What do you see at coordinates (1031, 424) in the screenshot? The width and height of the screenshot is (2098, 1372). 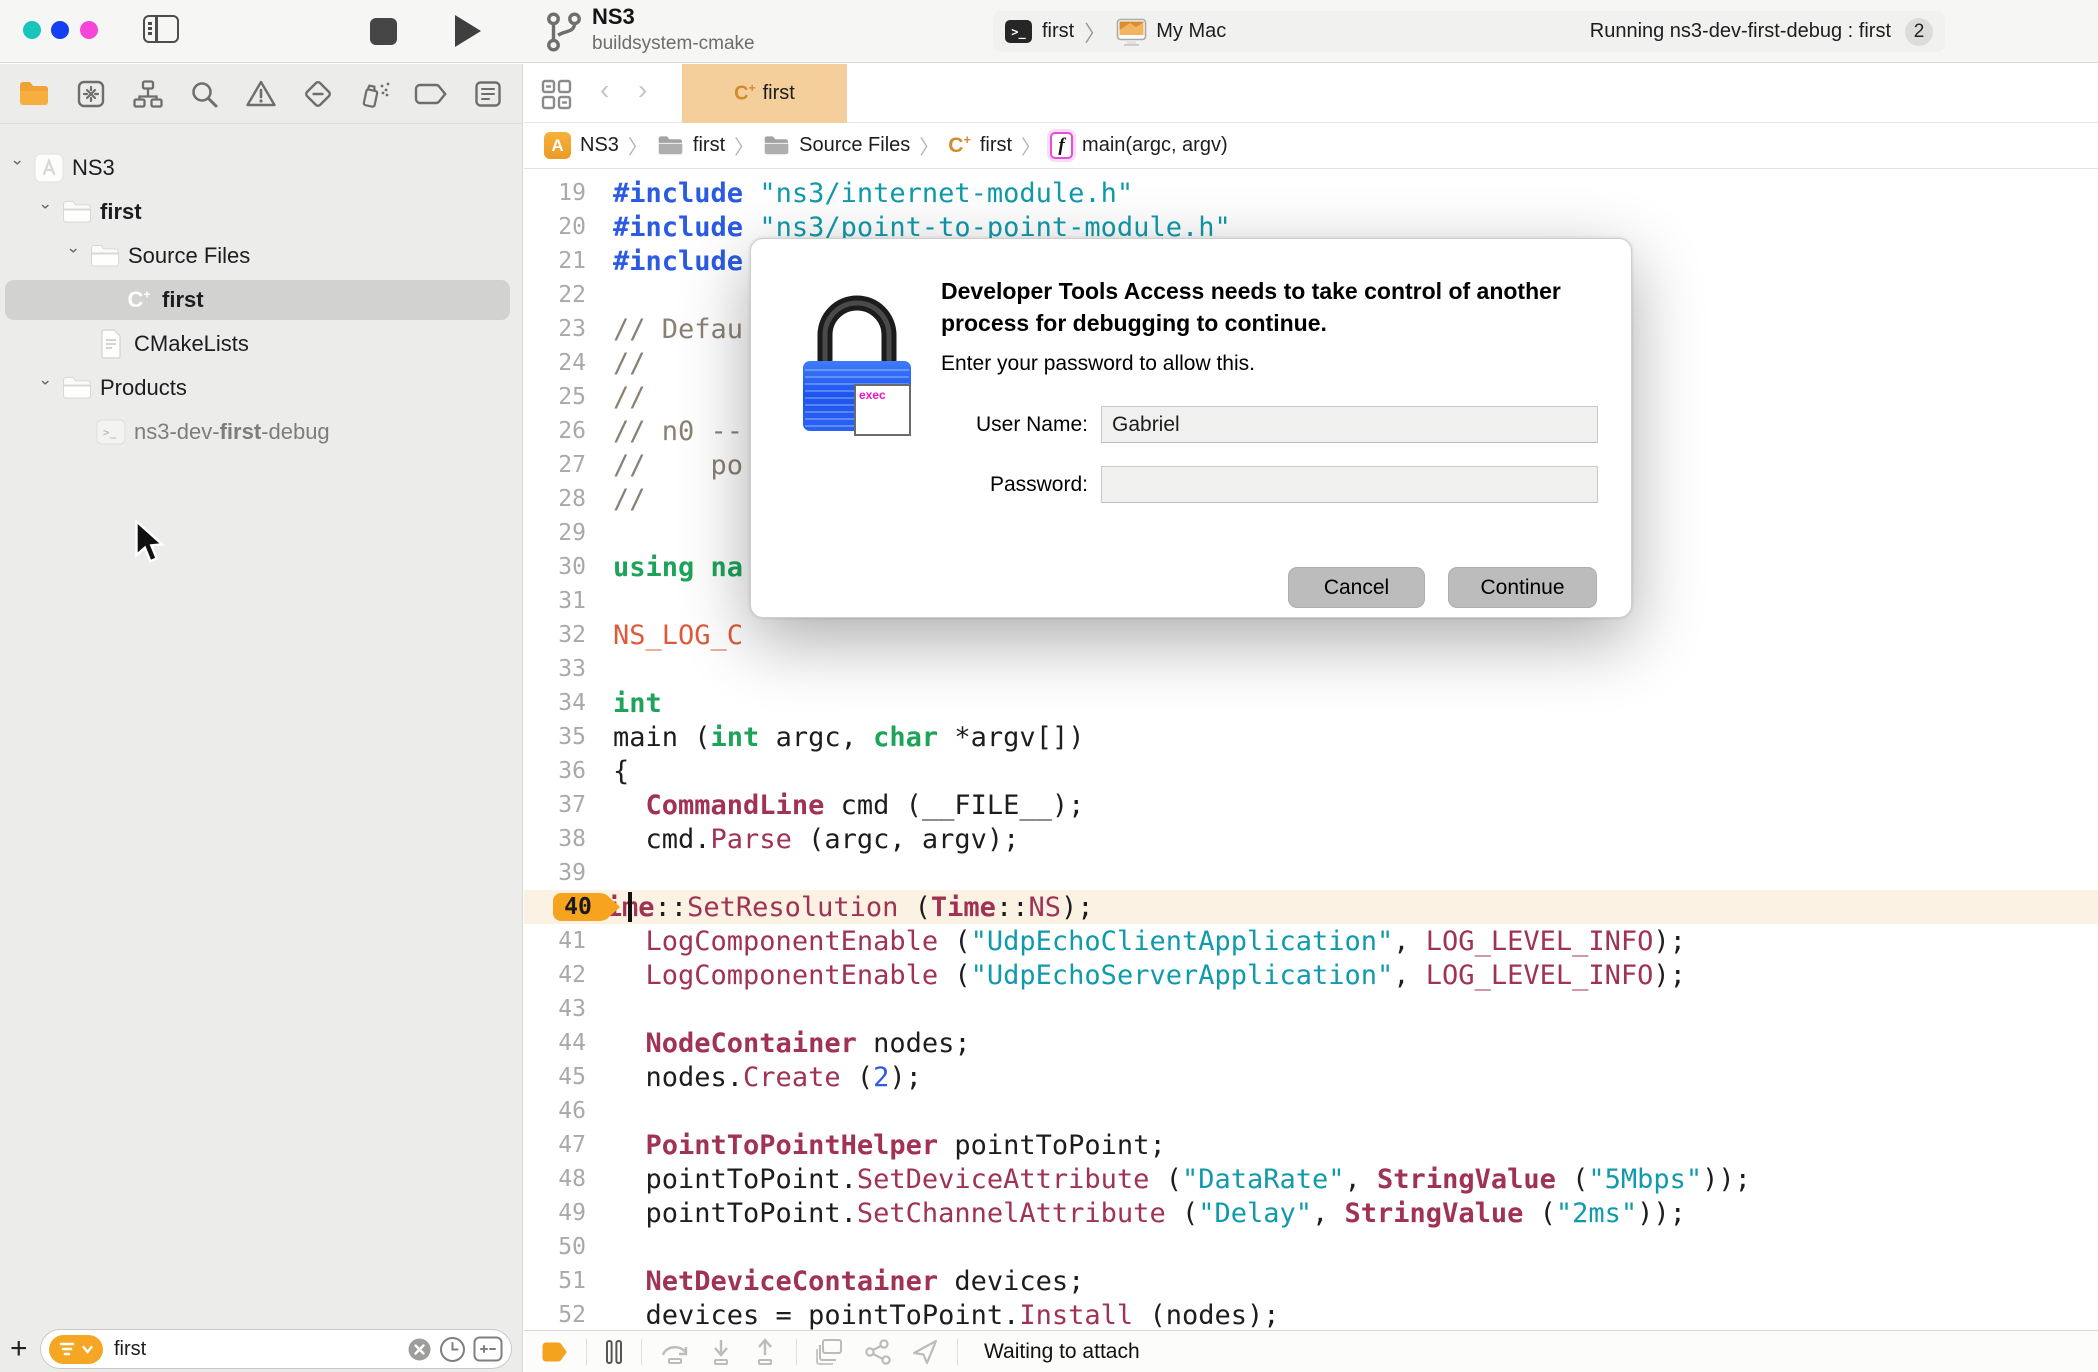 I see `username-label: User Name:` at bounding box center [1031, 424].